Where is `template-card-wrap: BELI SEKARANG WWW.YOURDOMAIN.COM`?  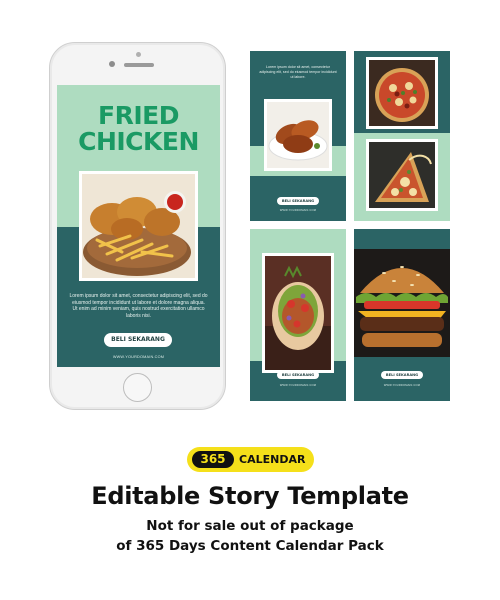 template-card-wrap: BELI SEKARANG WWW.YOURDOMAIN.COM is located at coordinates (298, 315).